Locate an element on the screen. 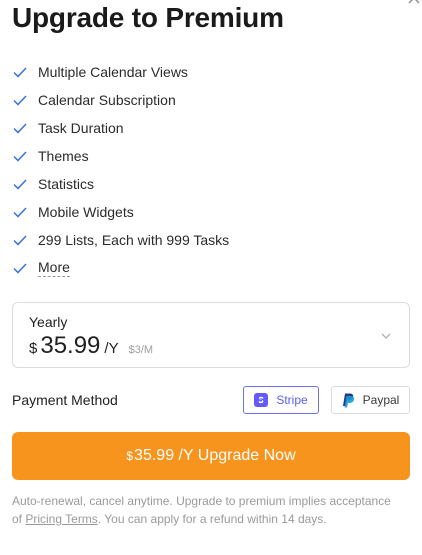 This screenshot has height=555, width=422. feature-label: Multiple Calendar Views is located at coordinates (113, 72).